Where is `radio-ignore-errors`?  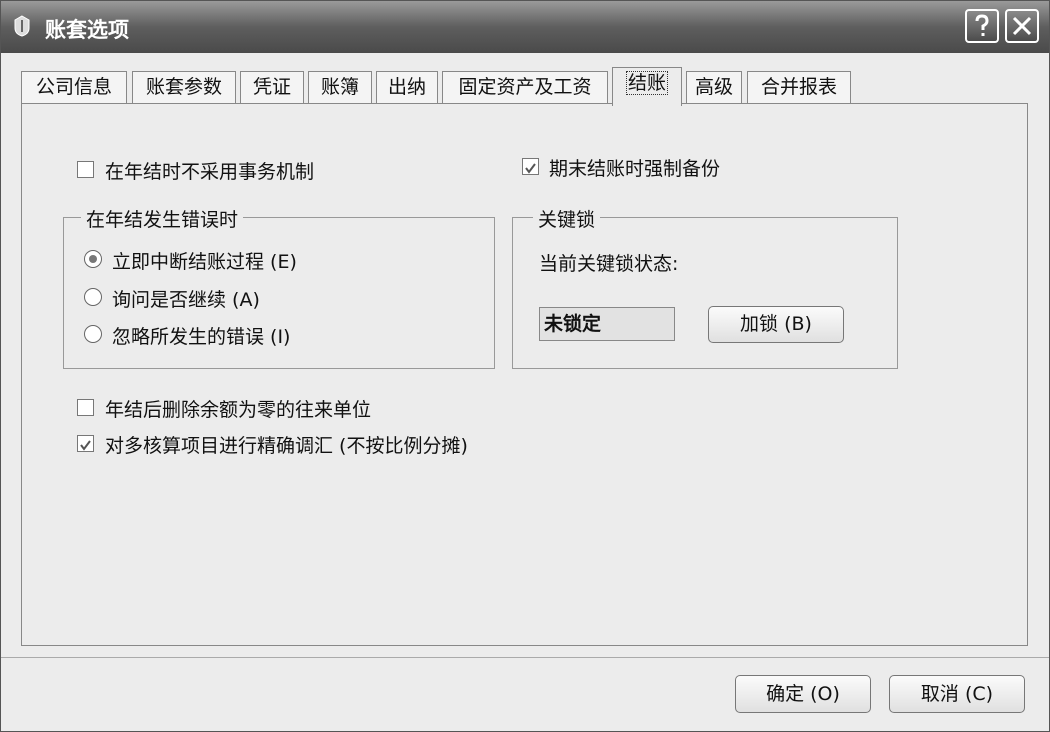 radio-ignore-errors is located at coordinates (93, 334).